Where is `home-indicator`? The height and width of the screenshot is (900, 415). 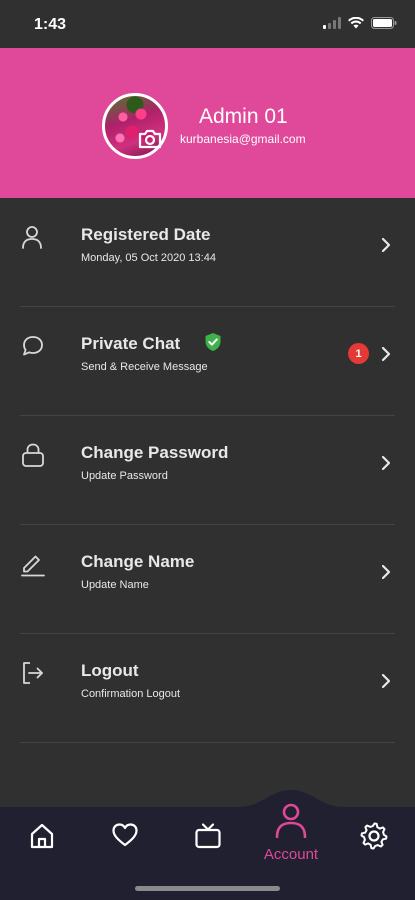 home-indicator is located at coordinates (207, 888).